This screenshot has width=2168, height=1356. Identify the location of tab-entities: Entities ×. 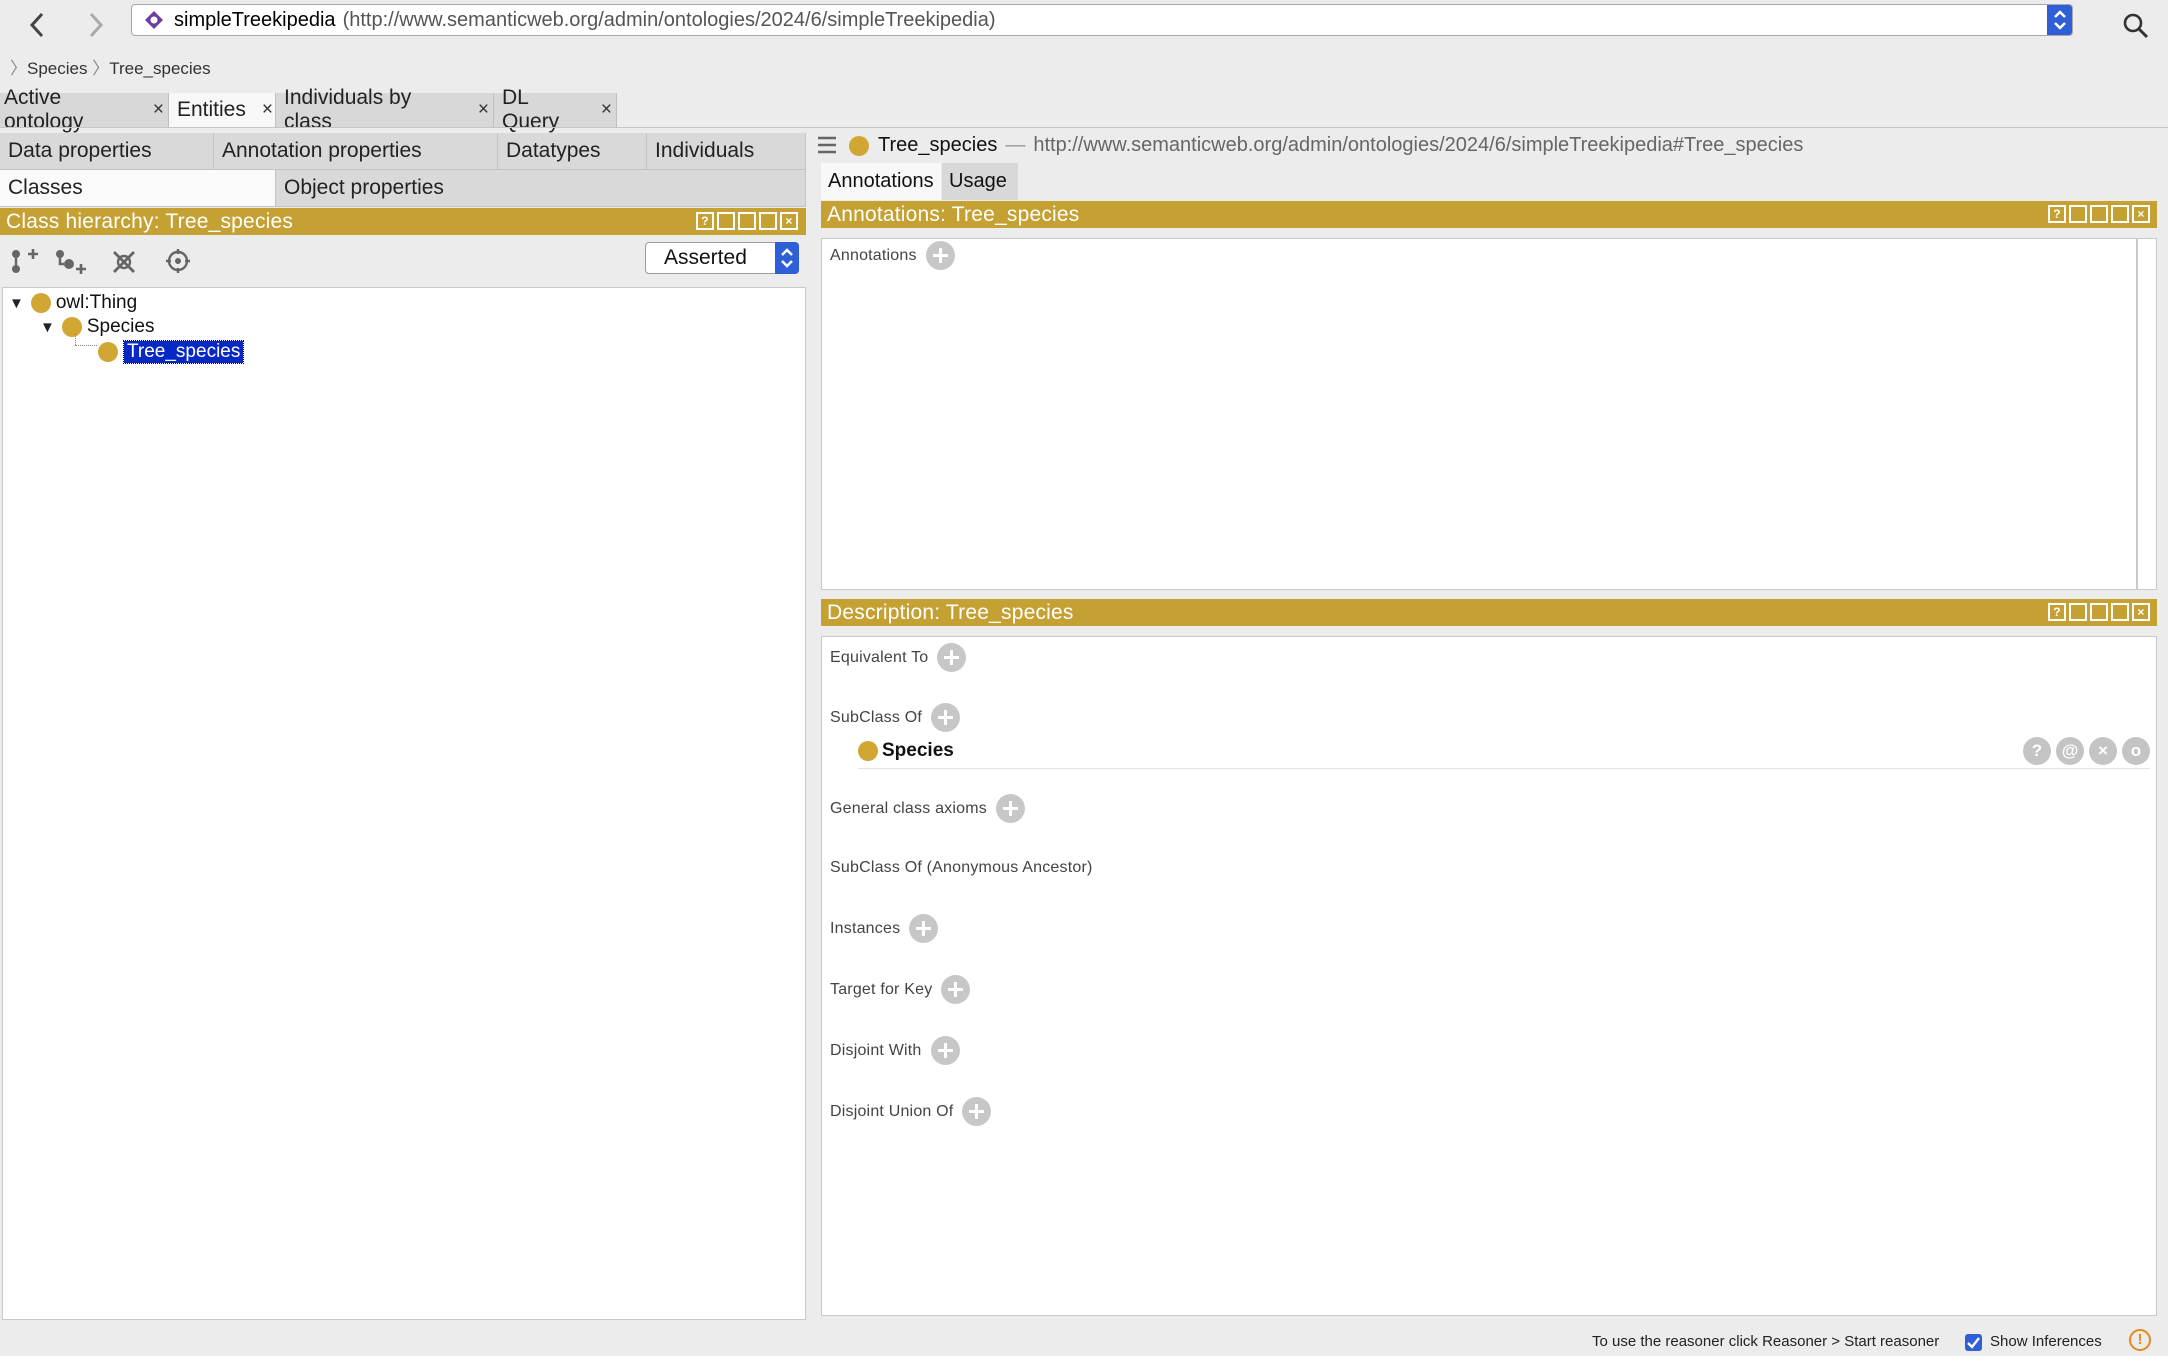
(222, 110).